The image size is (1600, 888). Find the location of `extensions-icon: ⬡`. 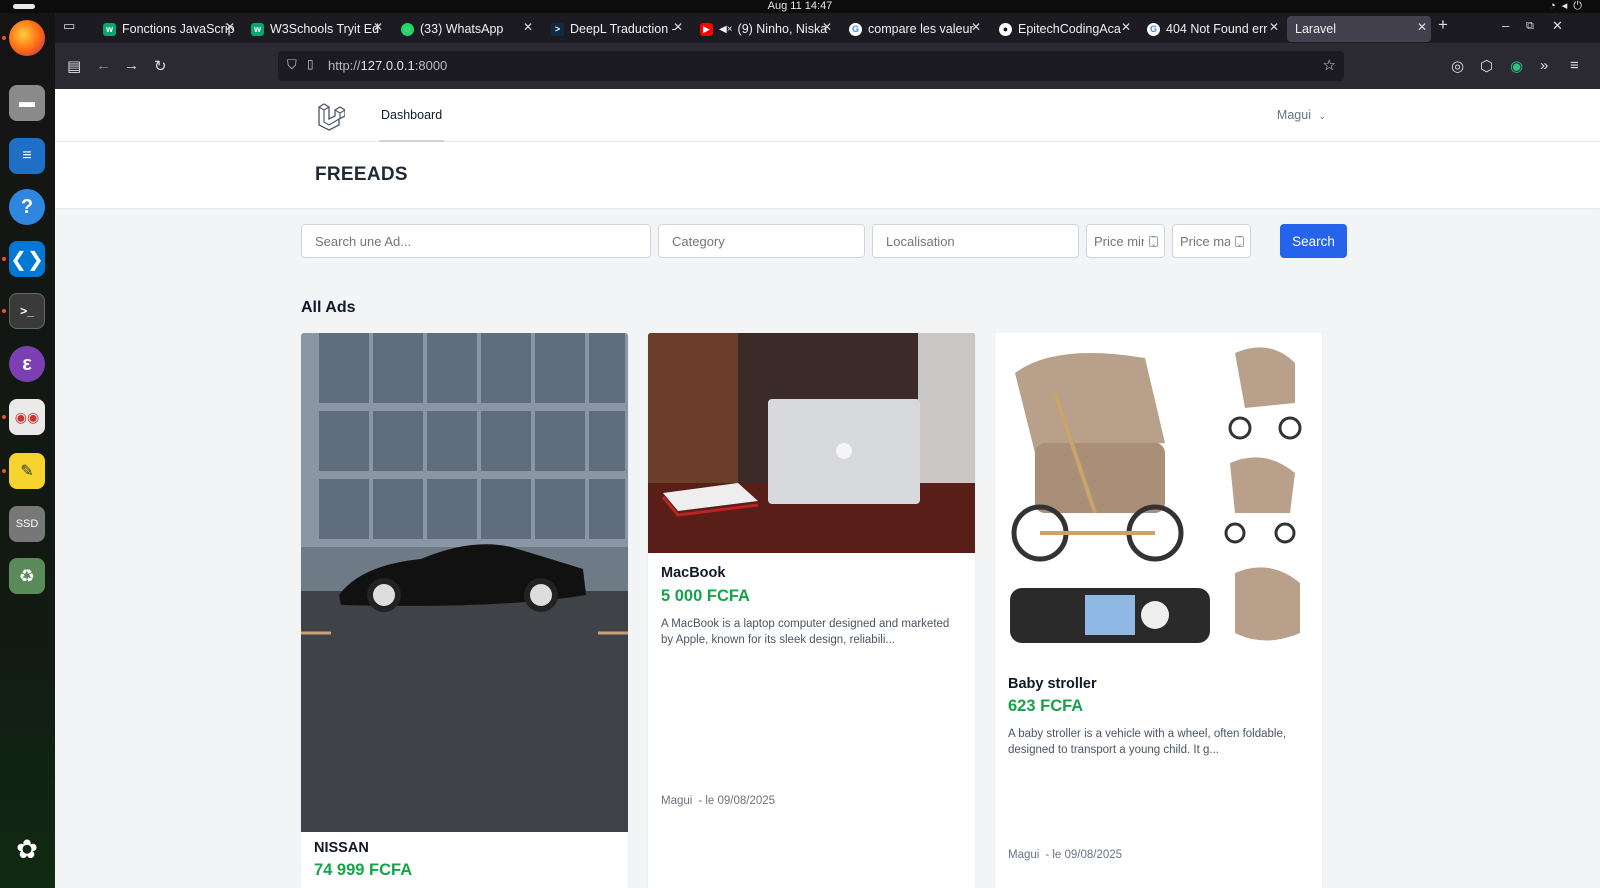

extensions-icon: ⬡ is located at coordinates (1486, 66).